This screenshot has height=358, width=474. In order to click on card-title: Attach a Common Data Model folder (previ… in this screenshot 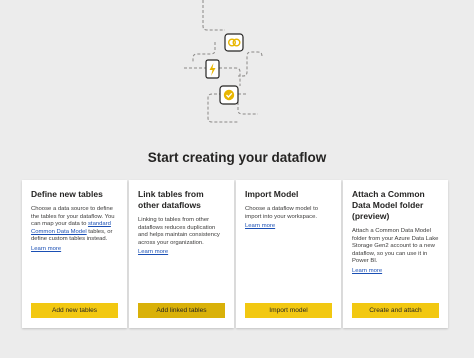, I will do `click(388, 205)`.